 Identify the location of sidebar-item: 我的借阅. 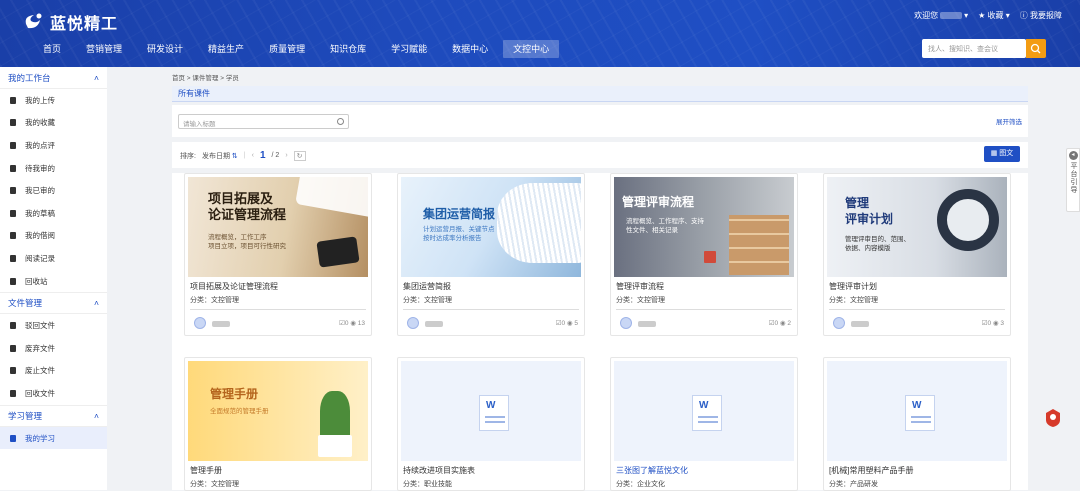
(53, 236).